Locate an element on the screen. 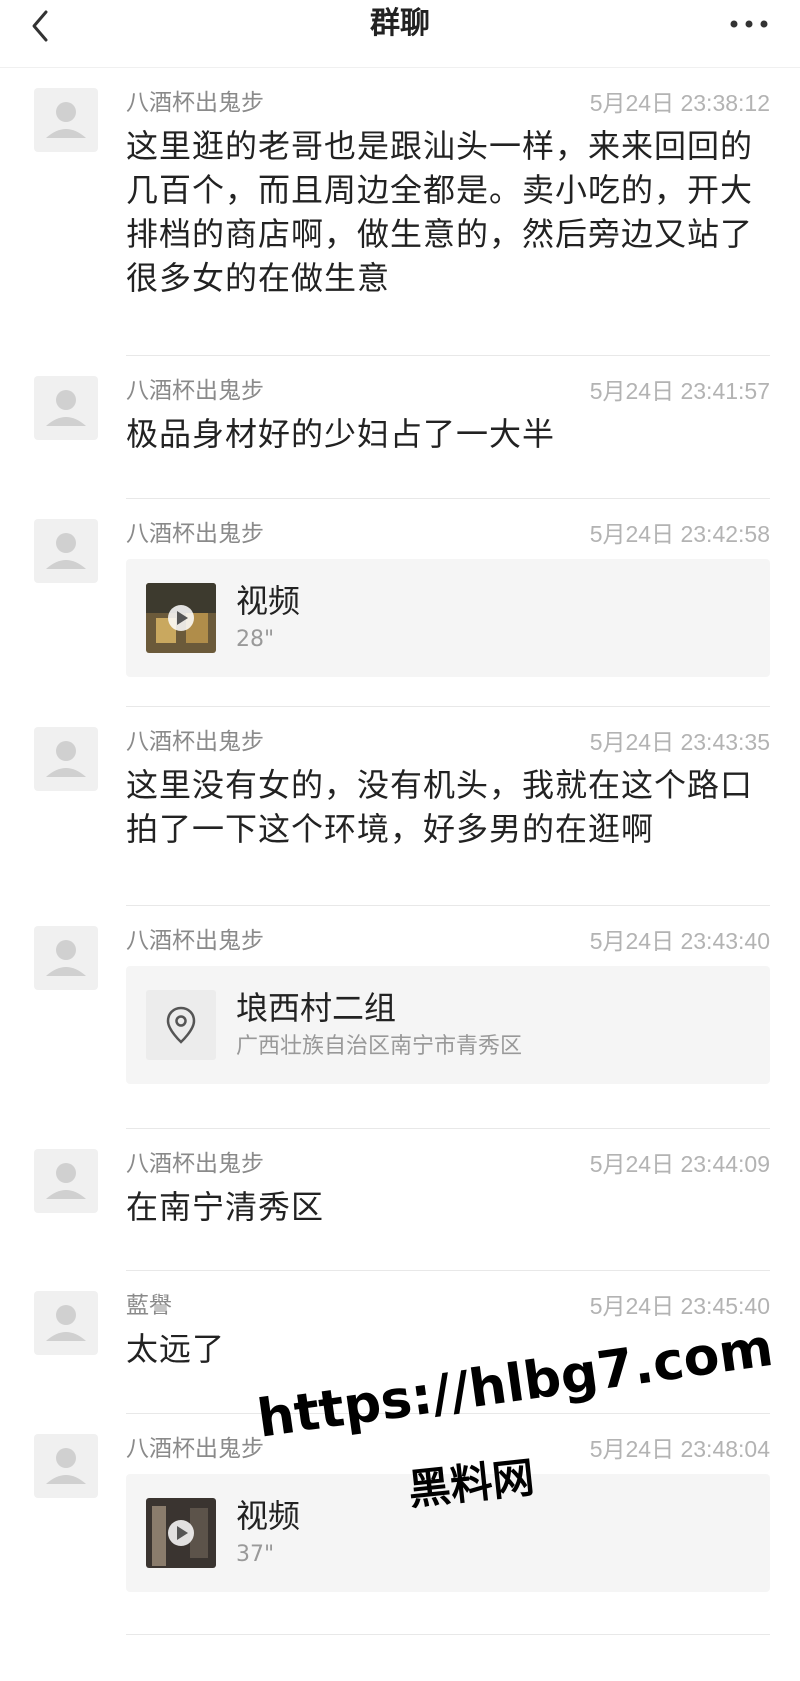 Image resolution: width=800 pixels, height=1681 pixels. message-time: 5月24日 23:45:40 is located at coordinates (679, 1306).